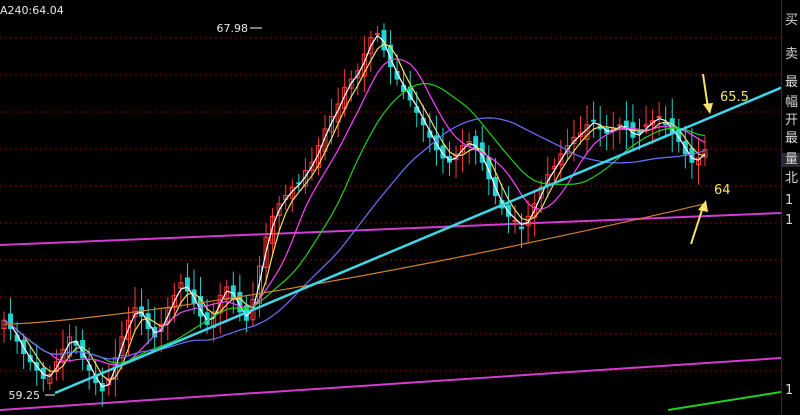 The height and width of the screenshot is (415, 800). I want to click on low-price-label: 59.25, so click(25, 395).